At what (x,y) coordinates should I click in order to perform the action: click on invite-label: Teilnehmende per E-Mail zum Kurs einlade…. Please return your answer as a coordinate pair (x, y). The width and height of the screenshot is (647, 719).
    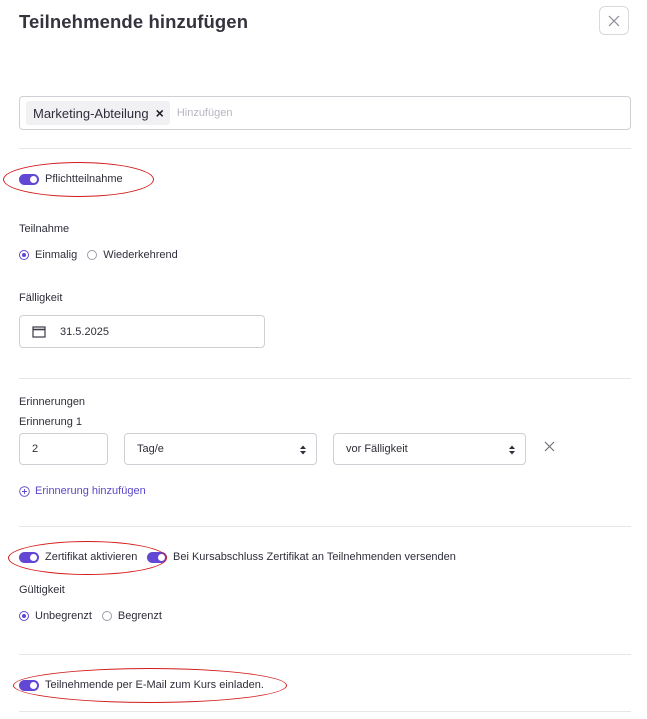
    Looking at the image, I should click on (154, 685).